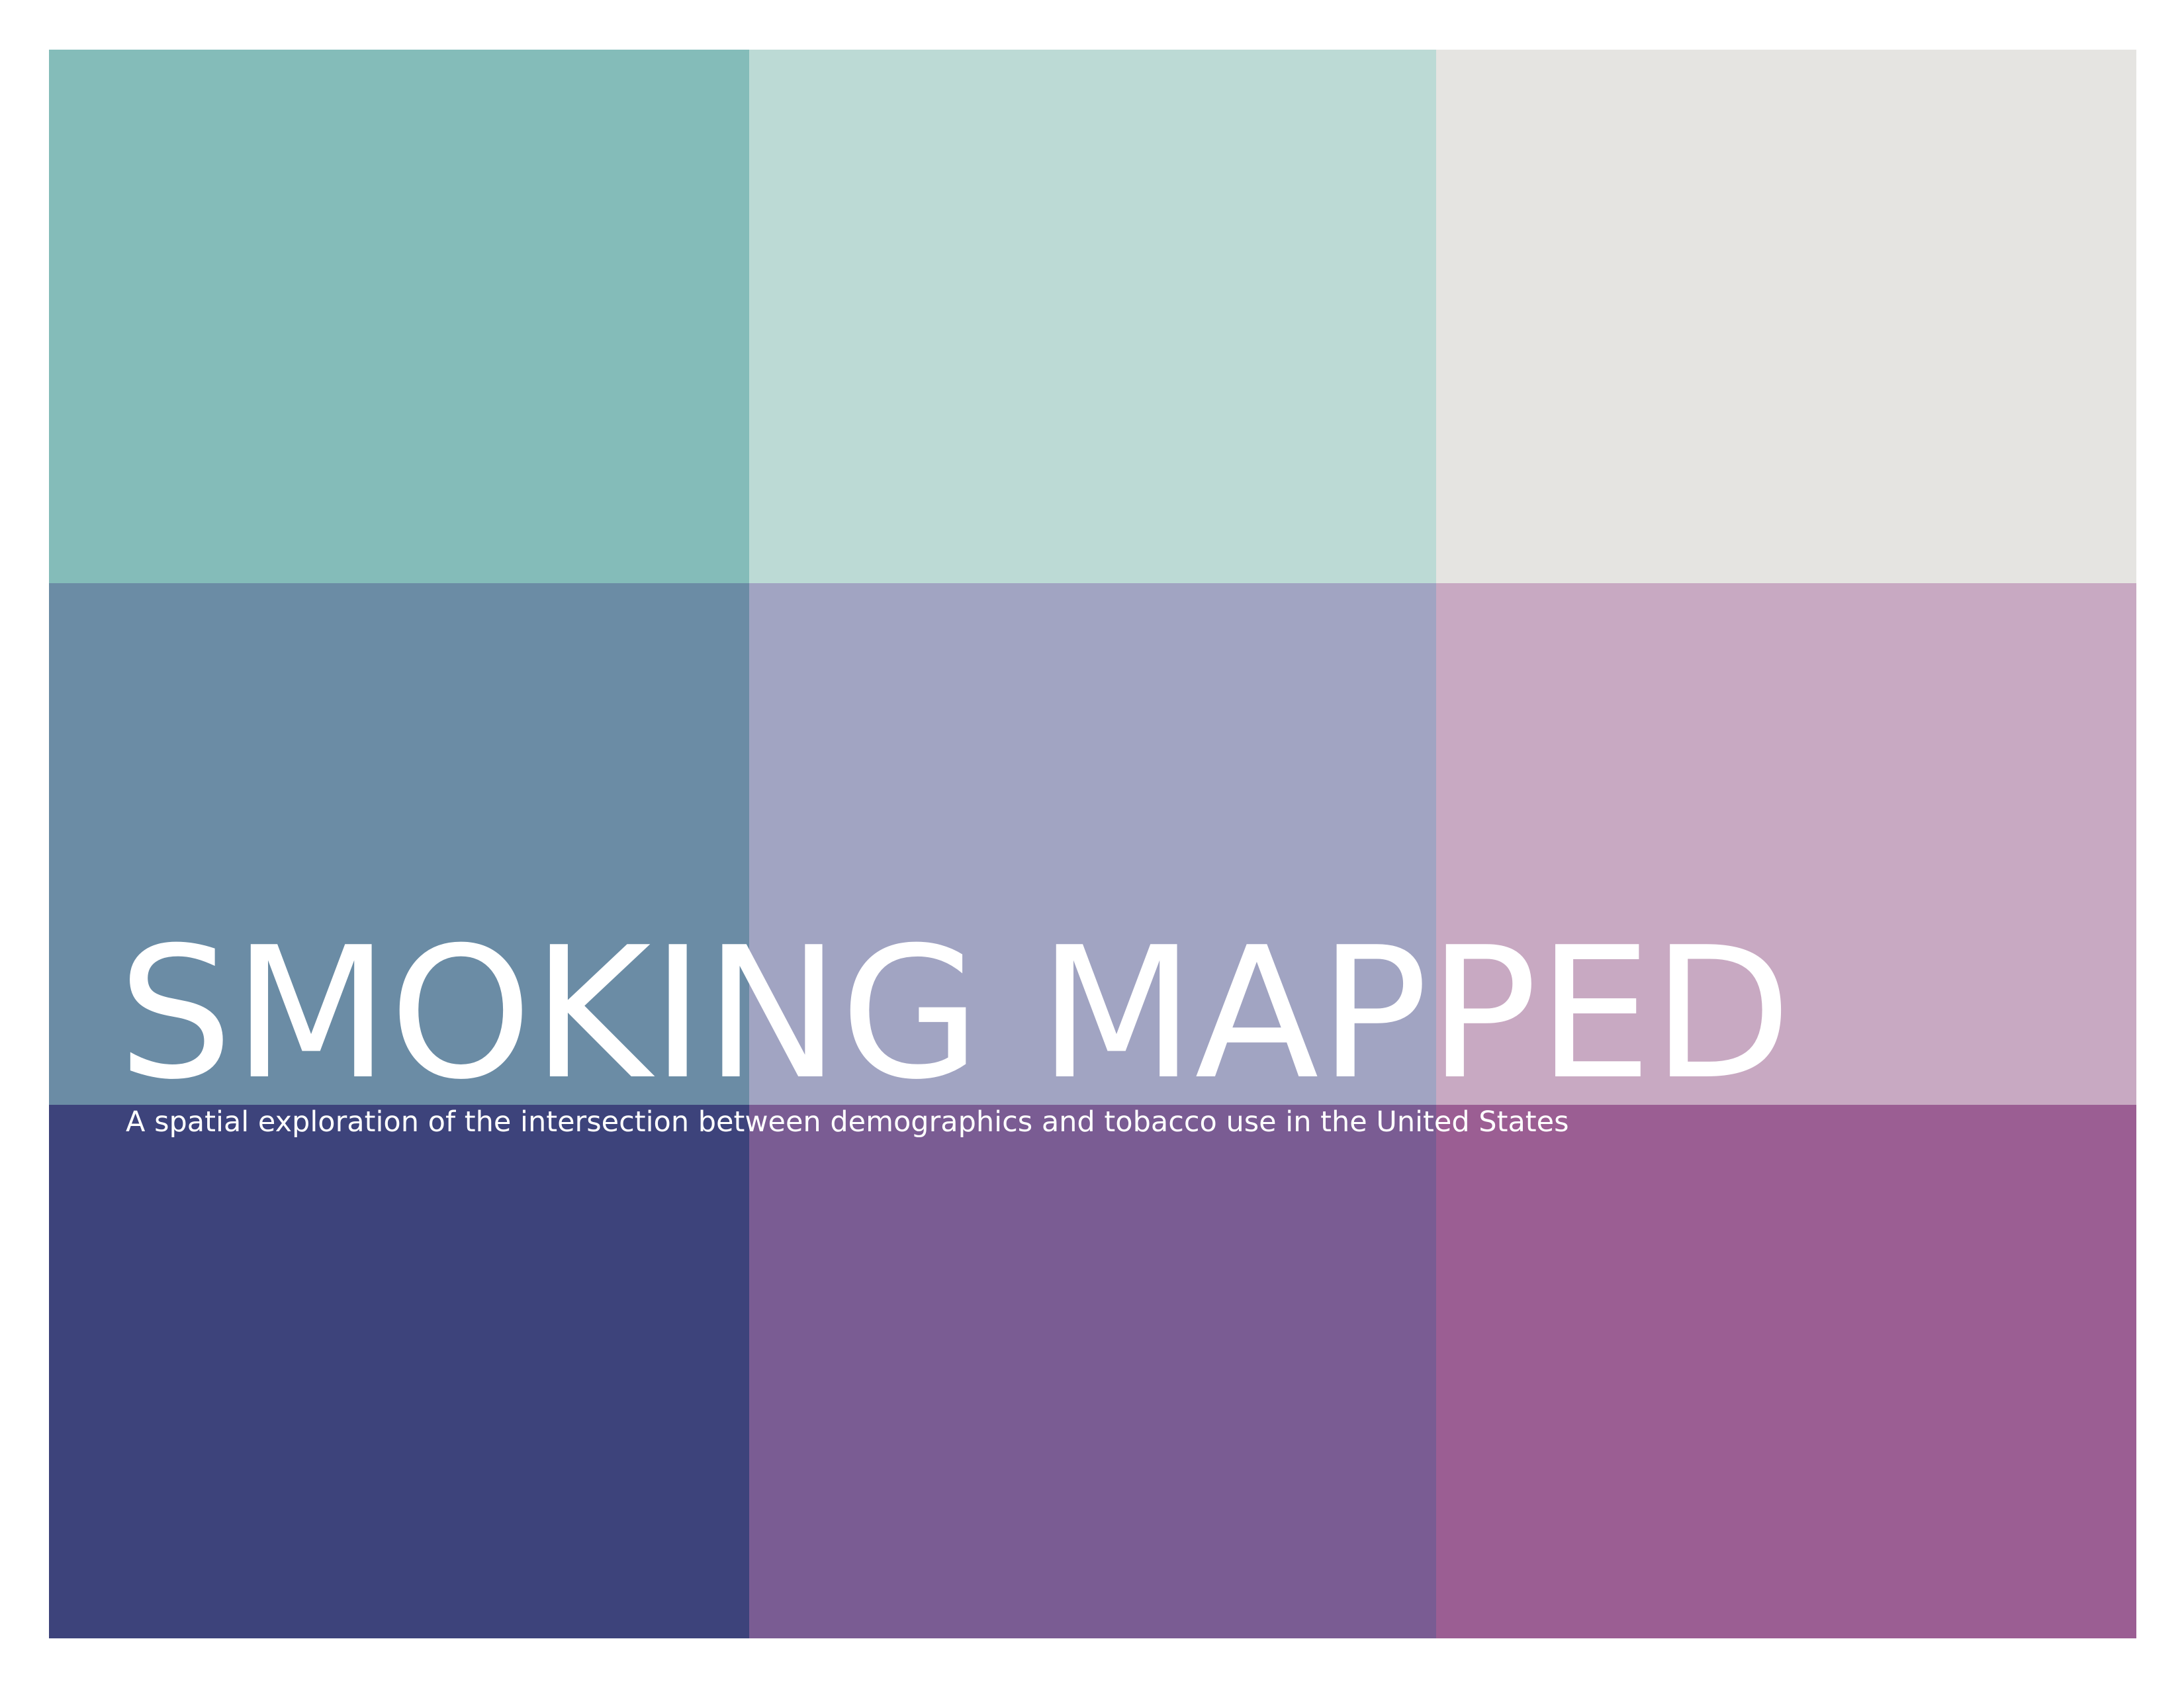  What do you see at coordinates (399, 316) in the screenshot?
I see `swatch-row1-col1` at bounding box center [399, 316].